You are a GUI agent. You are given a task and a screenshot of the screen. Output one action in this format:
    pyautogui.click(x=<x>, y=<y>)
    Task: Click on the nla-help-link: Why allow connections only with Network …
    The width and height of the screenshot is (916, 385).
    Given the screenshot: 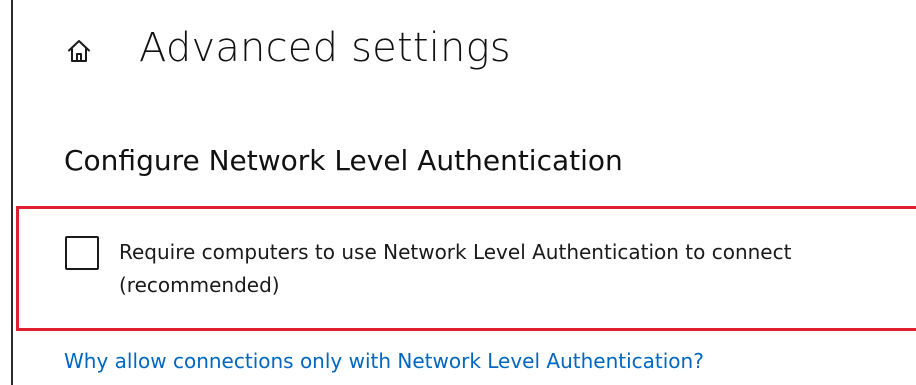 What is the action you would take?
    pyautogui.click(x=384, y=361)
    